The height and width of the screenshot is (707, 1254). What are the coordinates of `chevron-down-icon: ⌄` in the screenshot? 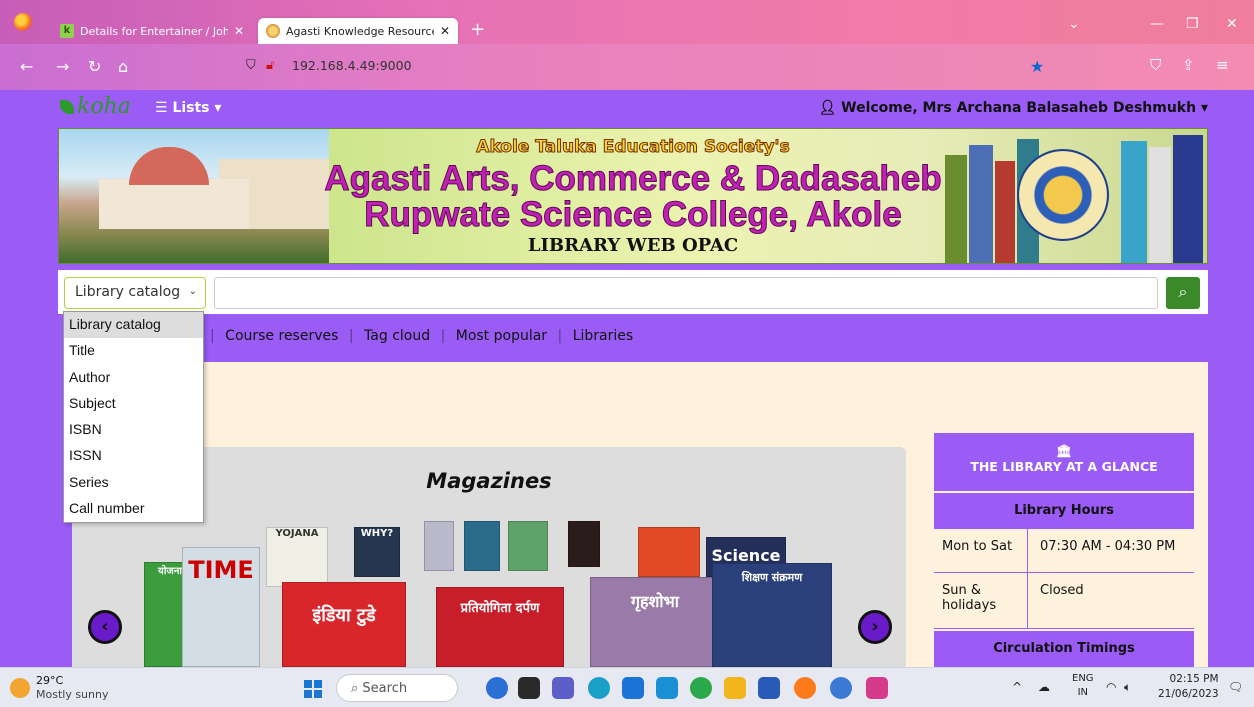 It's located at (192, 291).